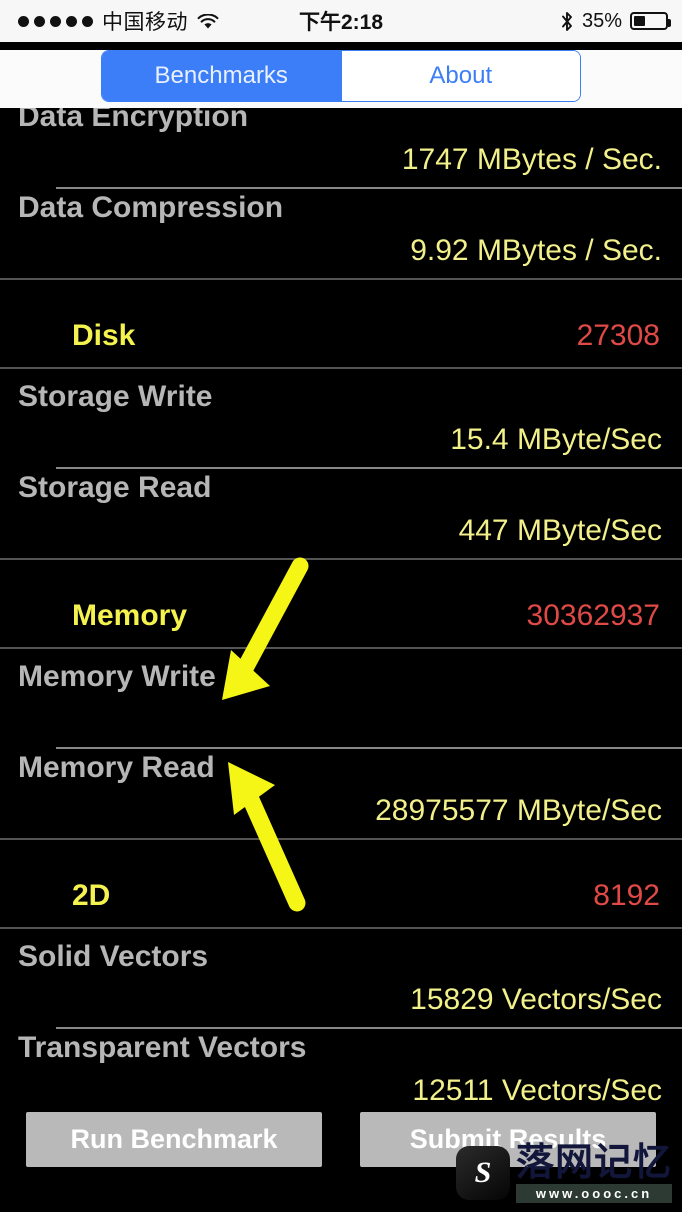  Describe the element at coordinates (117, 676) in the screenshot. I see `row-label: Memory Write` at that location.